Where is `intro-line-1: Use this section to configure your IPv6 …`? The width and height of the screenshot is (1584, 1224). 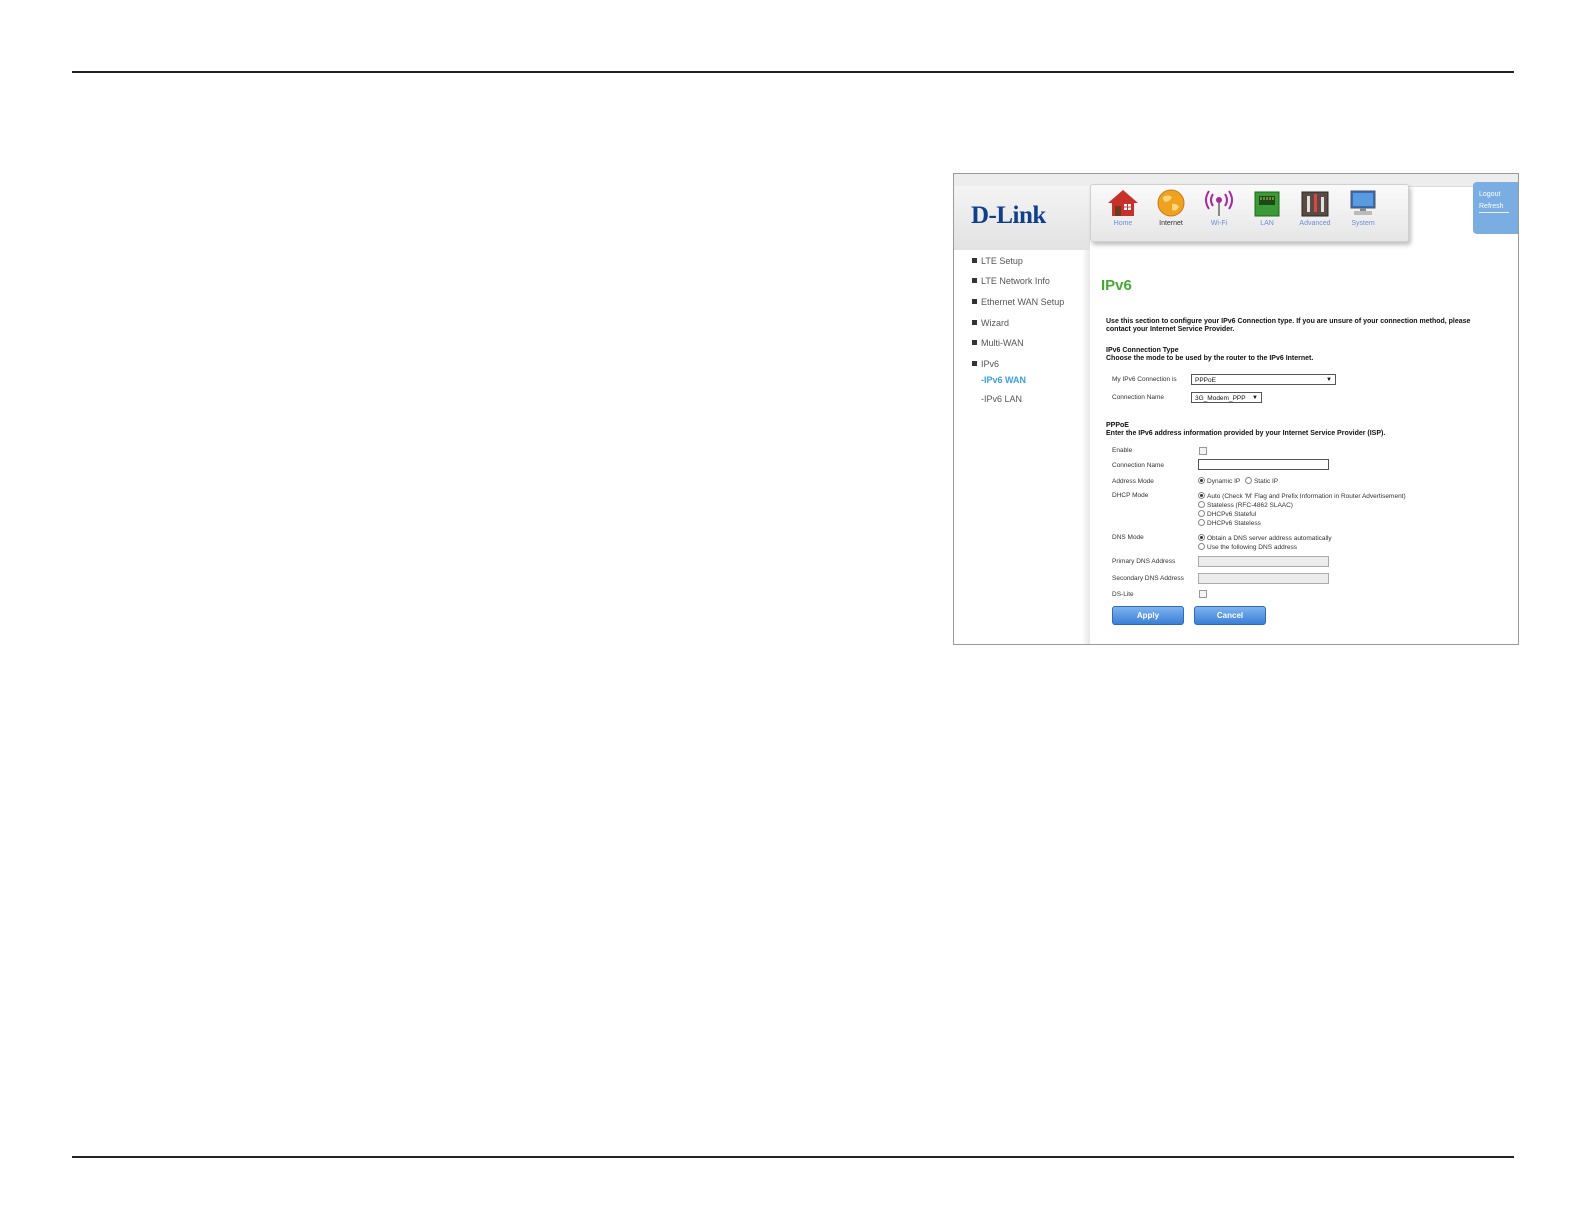 intro-line-1: Use this section to configure your IPv6 … is located at coordinates (1288, 321).